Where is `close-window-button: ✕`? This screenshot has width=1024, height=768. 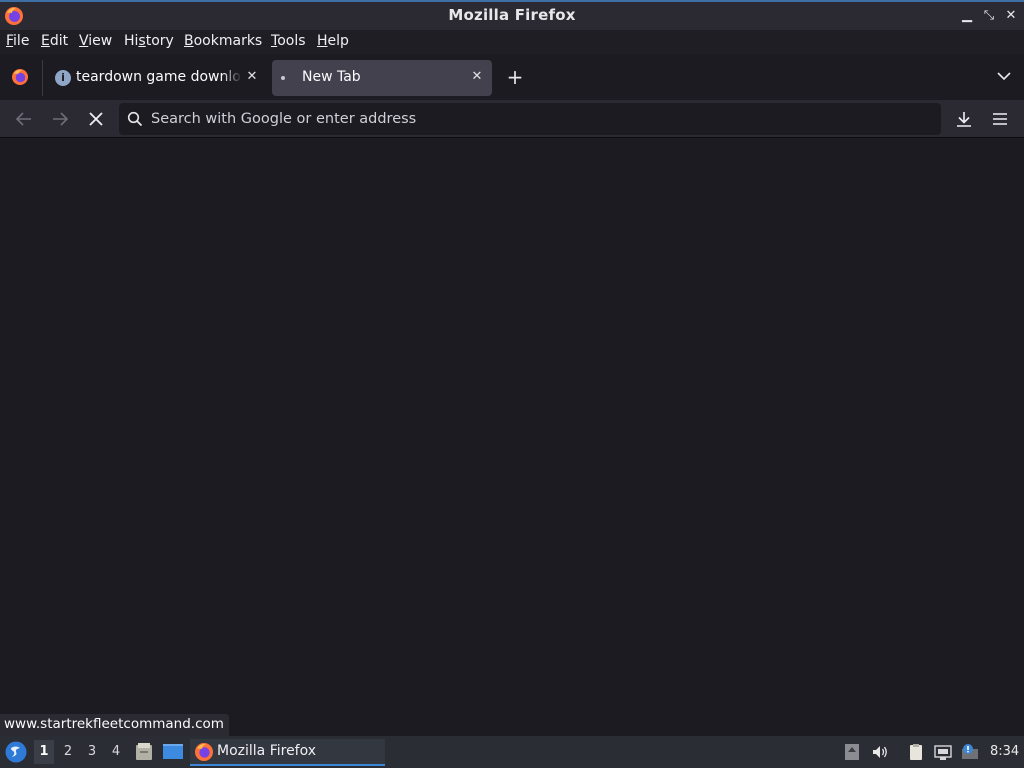
close-window-button: ✕ is located at coordinates (1011, 16).